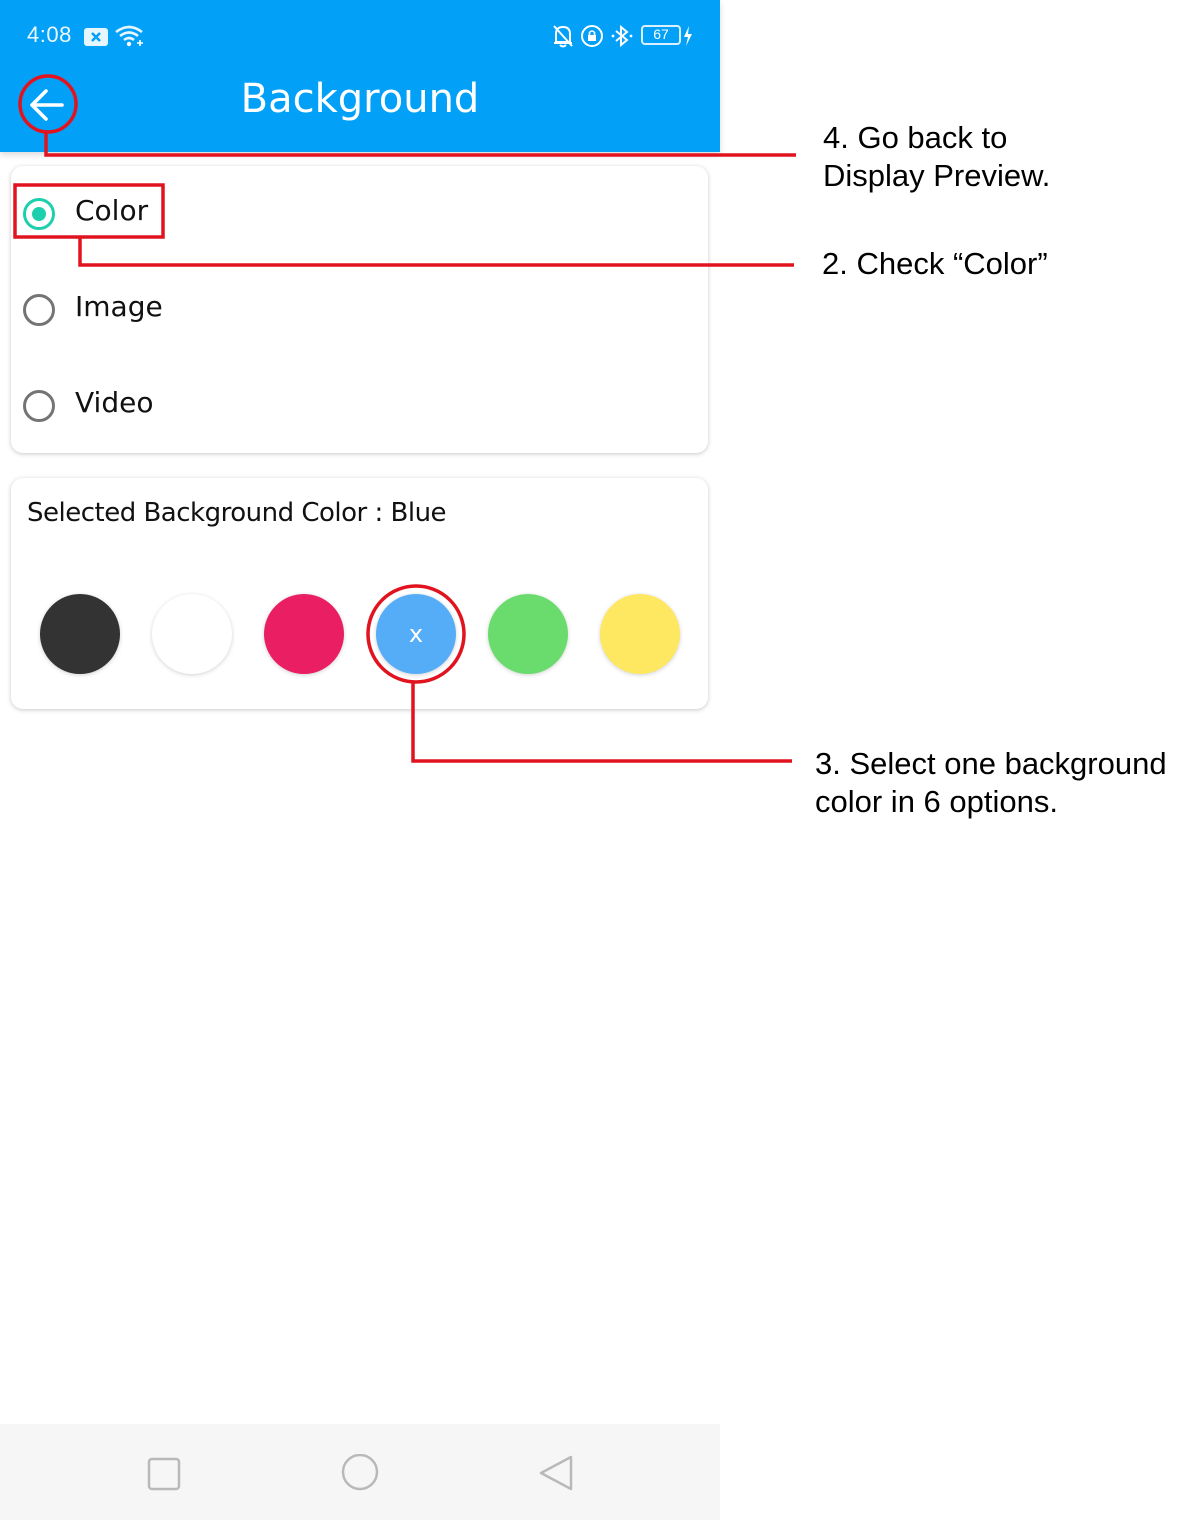 The width and height of the screenshot is (1196, 1520). I want to click on annotation-swatch-line2: color in 6 options., so click(936, 801).